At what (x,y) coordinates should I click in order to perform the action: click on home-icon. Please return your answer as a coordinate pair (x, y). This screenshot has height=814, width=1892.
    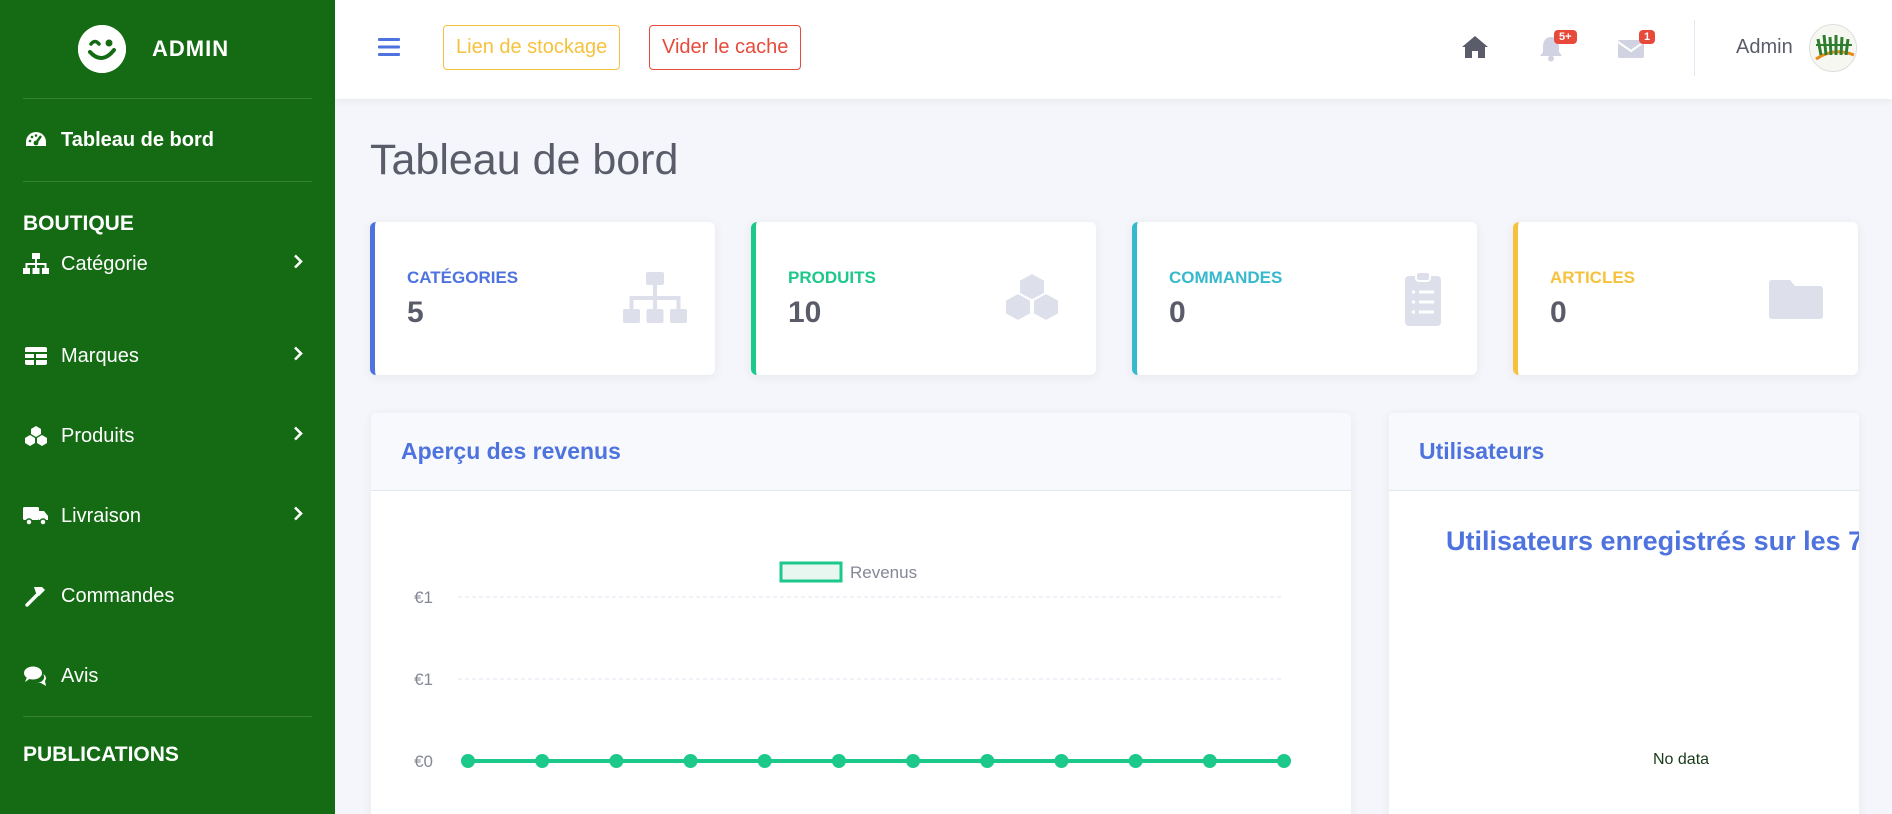
    Looking at the image, I should click on (1475, 48).